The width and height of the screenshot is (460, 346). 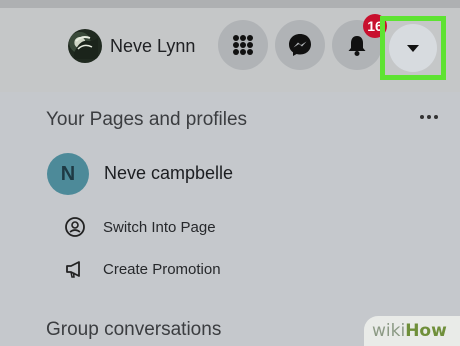 I want to click on messenger-button, so click(x=300, y=45).